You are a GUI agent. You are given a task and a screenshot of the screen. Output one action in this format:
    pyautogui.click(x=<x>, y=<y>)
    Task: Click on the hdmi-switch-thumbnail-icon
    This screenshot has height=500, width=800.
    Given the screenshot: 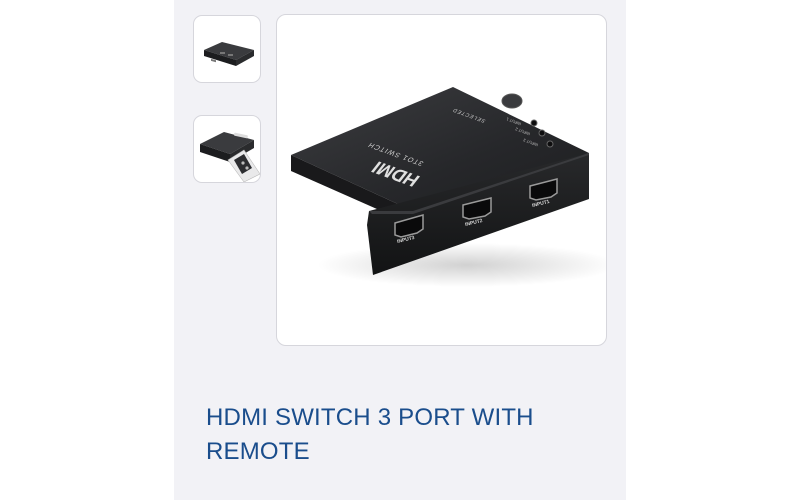 What is the action you would take?
    pyautogui.click(x=229, y=54)
    